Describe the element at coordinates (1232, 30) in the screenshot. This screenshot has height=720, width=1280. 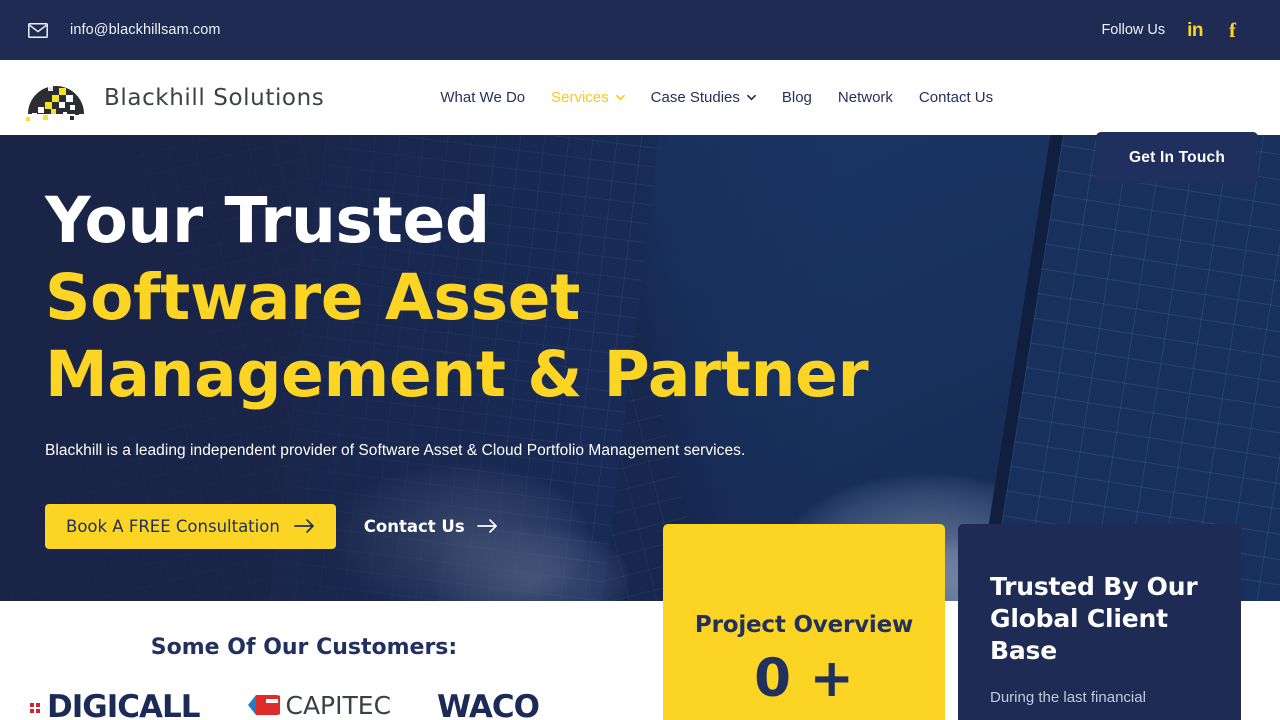
I see `facebook-icon: f` at that location.